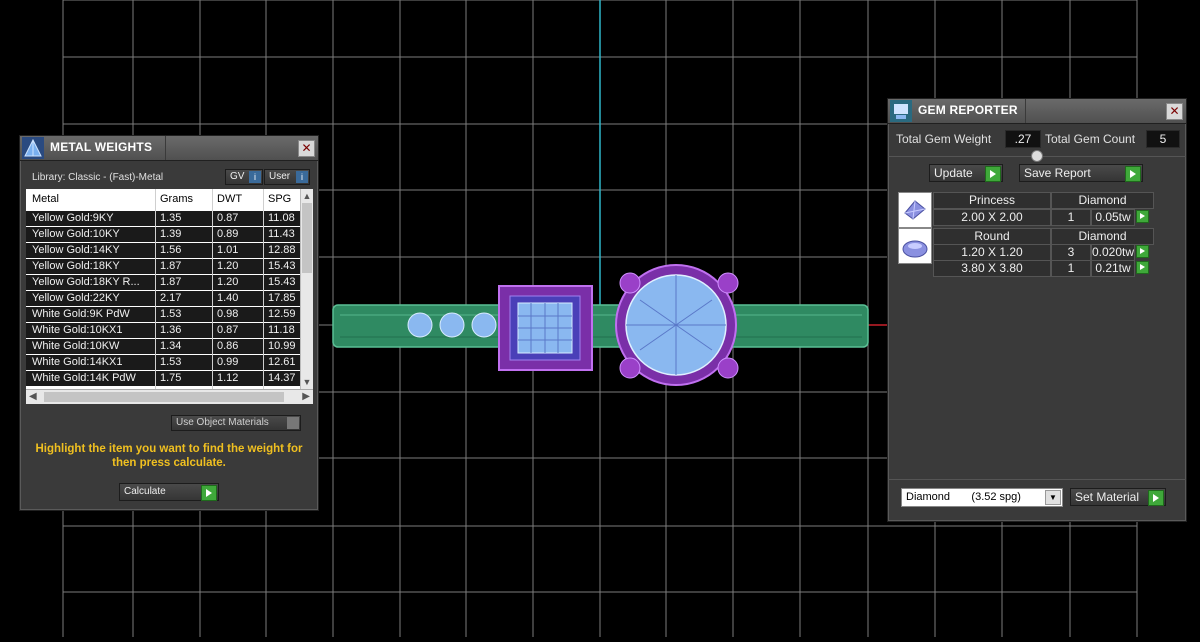  What do you see at coordinates (1037, 111) in the screenshot?
I see `gem-reporter-titlebar: GEM REPORTER ✕` at bounding box center [1037, 111].